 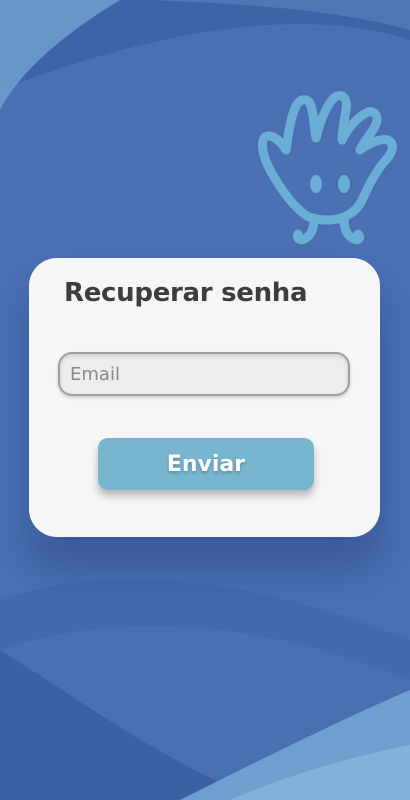 I want to click on hand-mascot-icon, so click(x=327, y=168).